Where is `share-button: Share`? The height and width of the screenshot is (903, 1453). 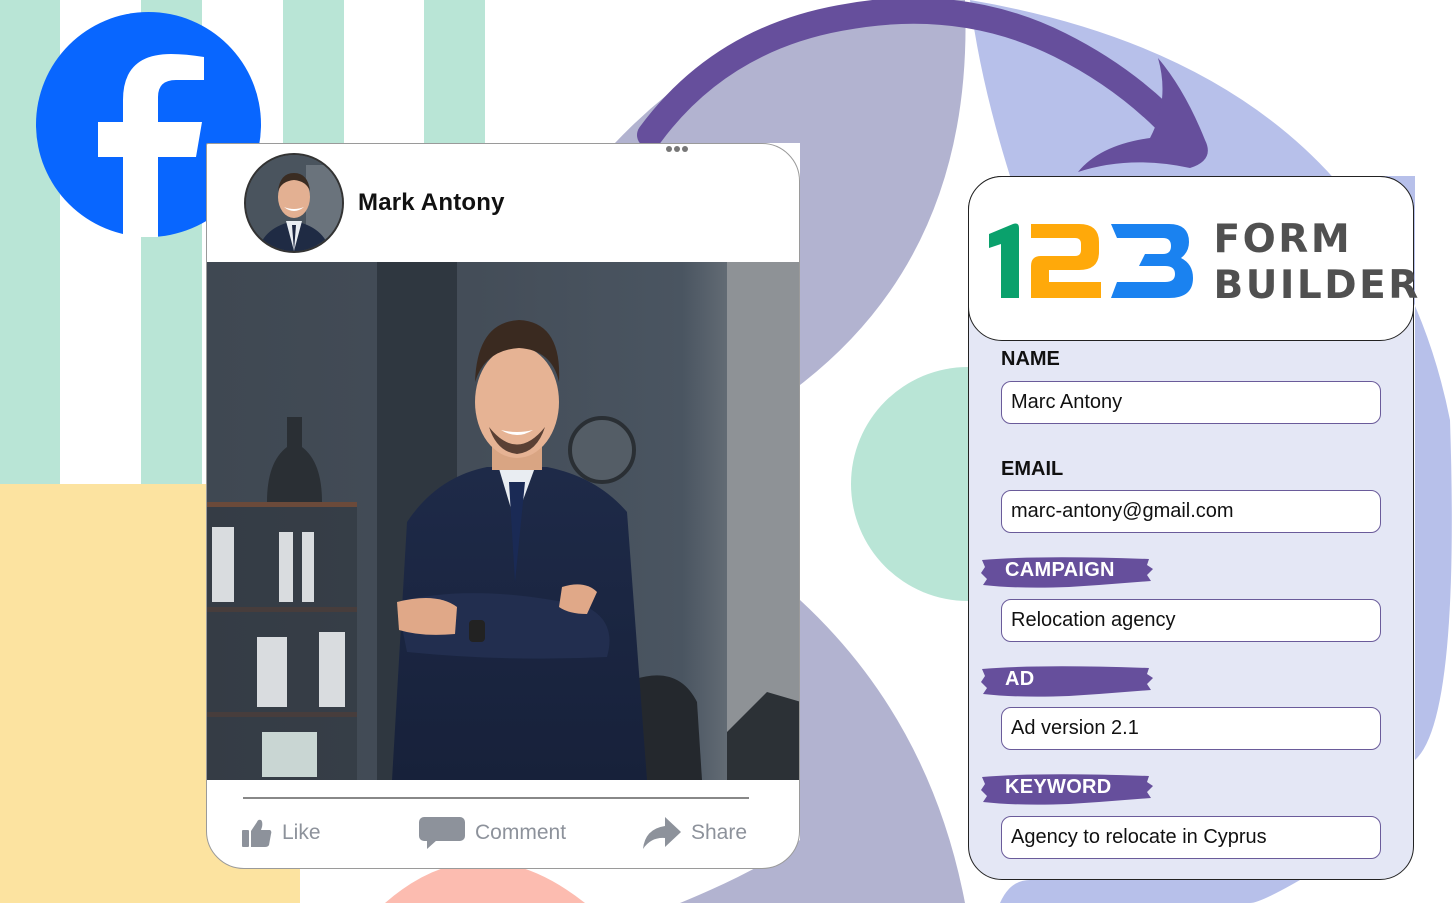 share-button: Share is located at coordinates (695, 833).